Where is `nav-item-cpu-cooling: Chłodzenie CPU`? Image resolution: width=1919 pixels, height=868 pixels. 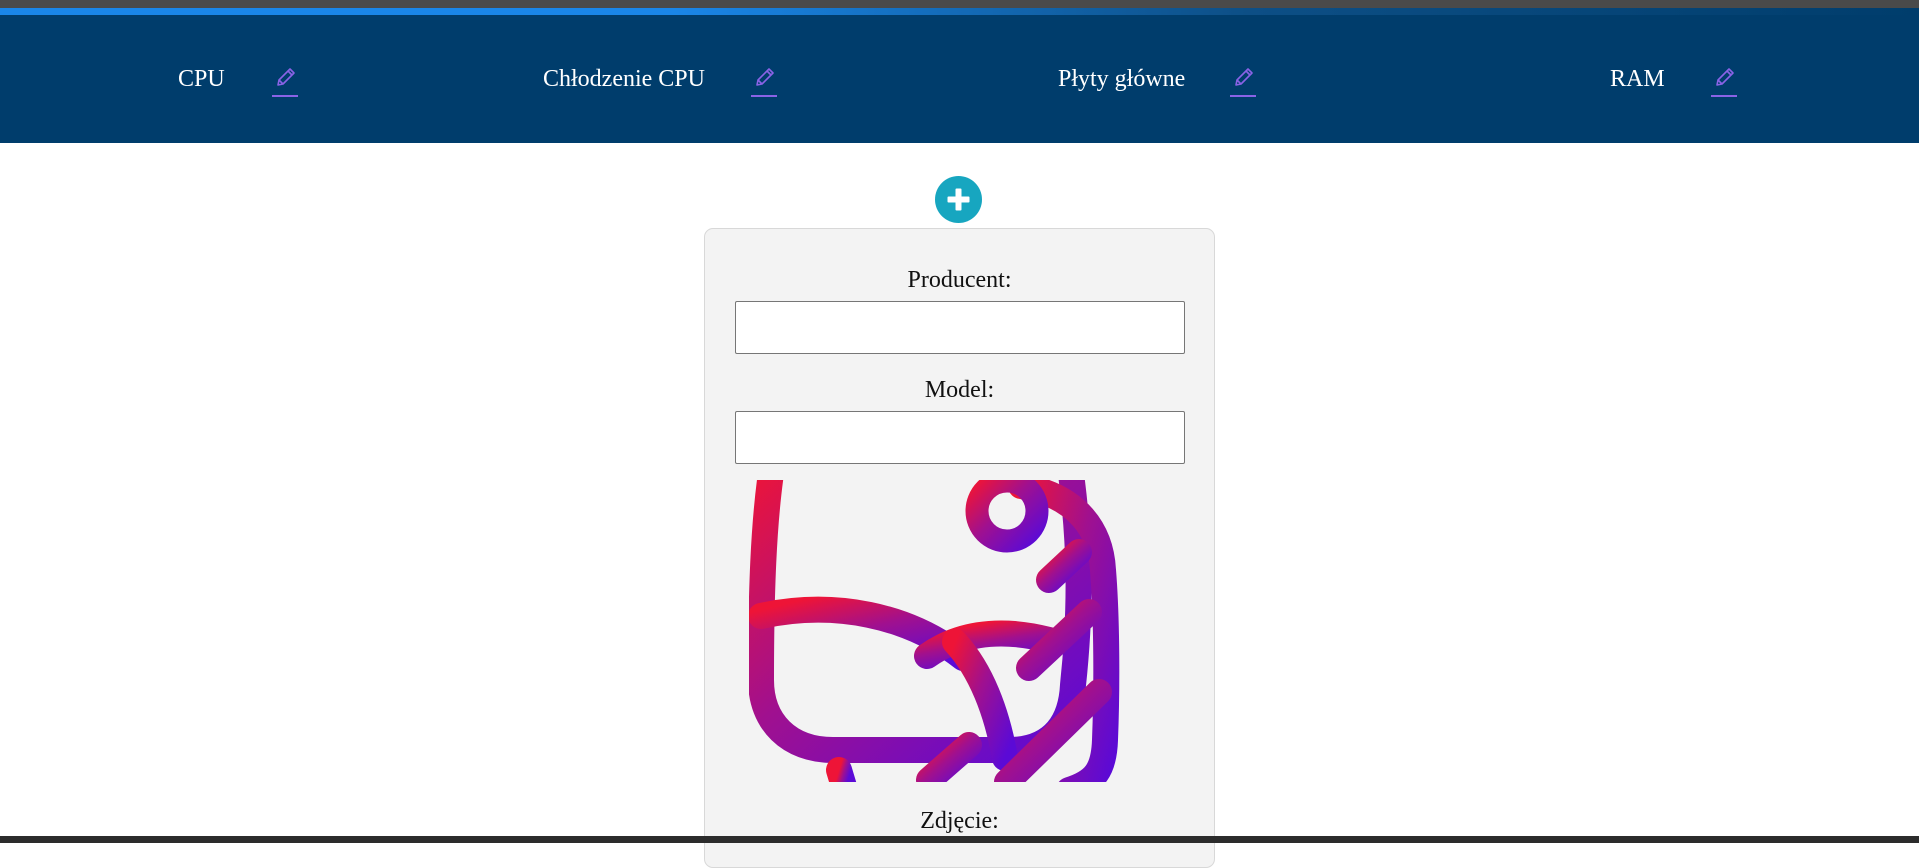
nav-item-cpu-cooling: Chłodzenie CPU is located at coordinates (660, 79).